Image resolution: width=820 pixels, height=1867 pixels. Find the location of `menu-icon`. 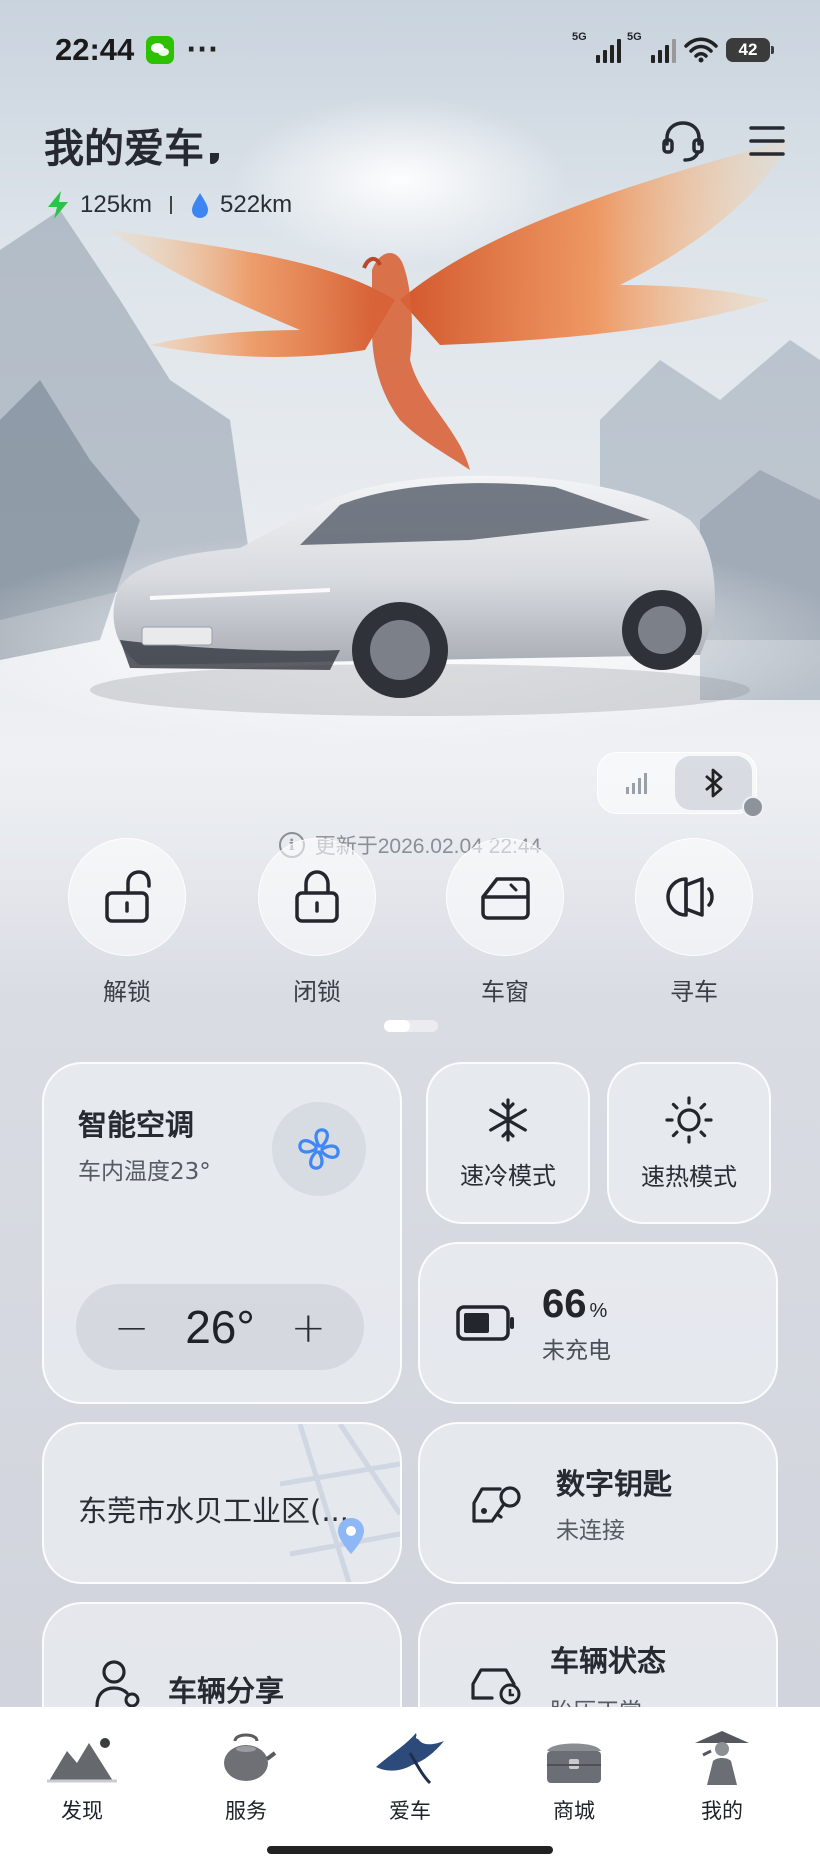

menu-icon is located at coordinates (767, 141).